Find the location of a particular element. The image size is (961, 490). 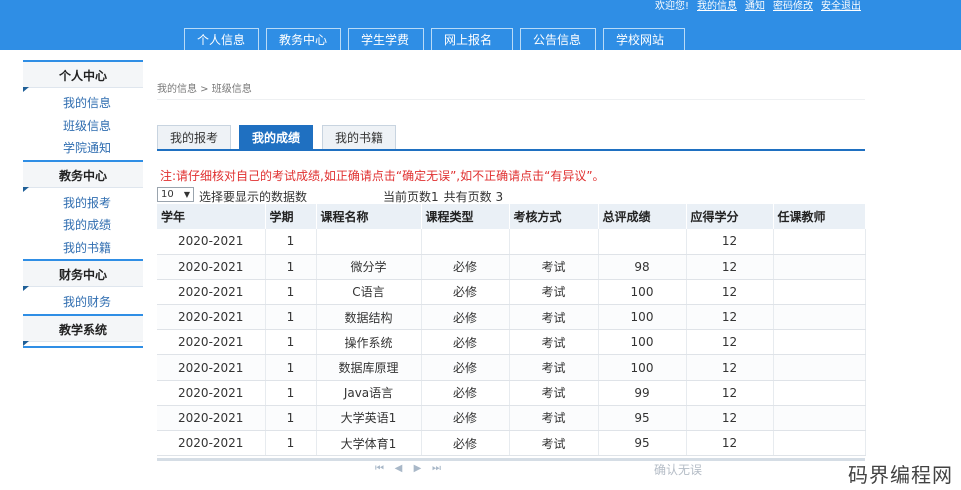

cell-course-type is located at coordinates (465, 242).